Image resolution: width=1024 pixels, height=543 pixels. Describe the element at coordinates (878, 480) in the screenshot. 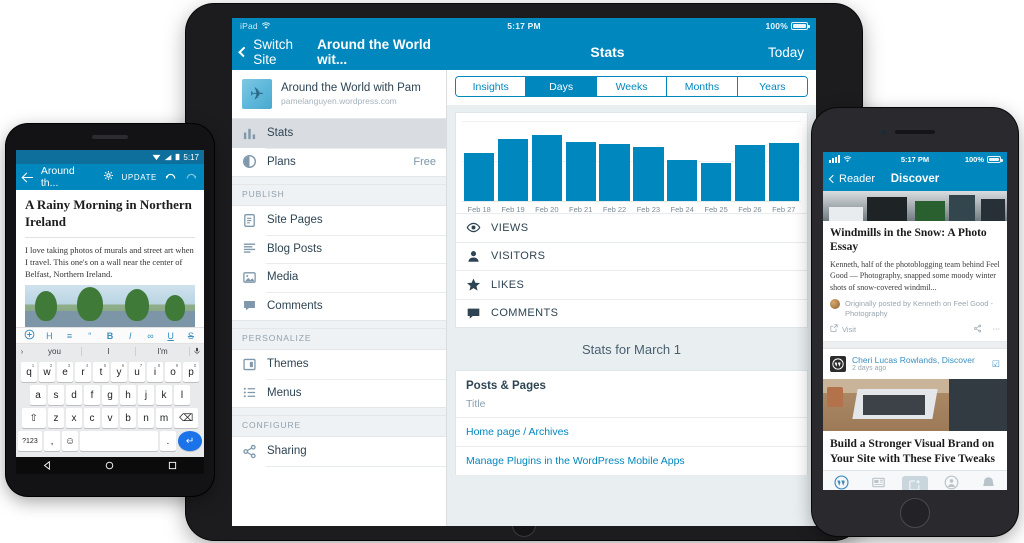

I see `tab-reader: Reader` at that location.